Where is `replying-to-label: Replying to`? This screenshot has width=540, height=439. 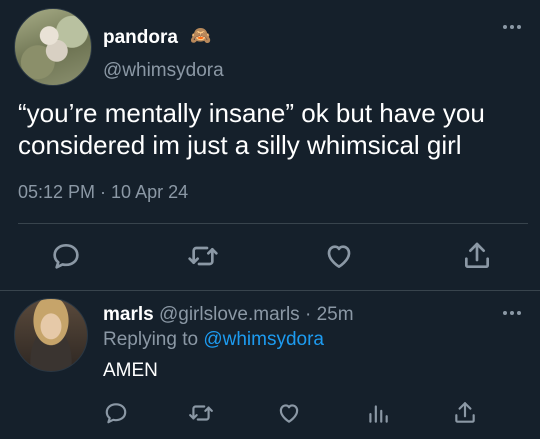
replying-to-label: Replying to is located at coordinates (151, 339).